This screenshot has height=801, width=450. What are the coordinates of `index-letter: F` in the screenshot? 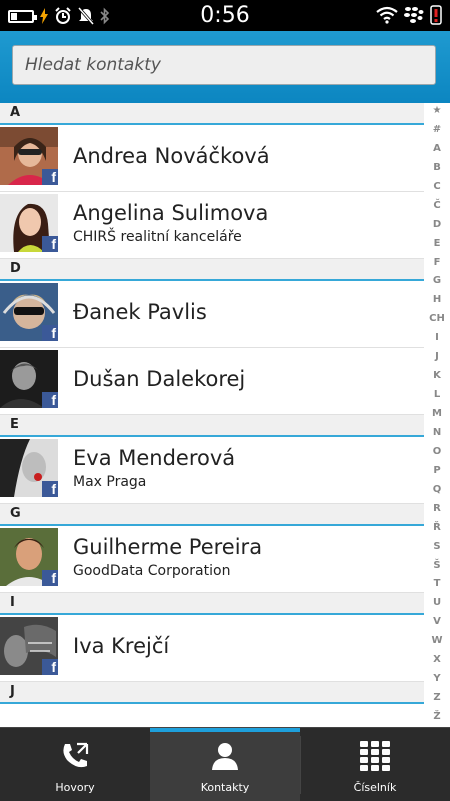 It's located at (437, 263).